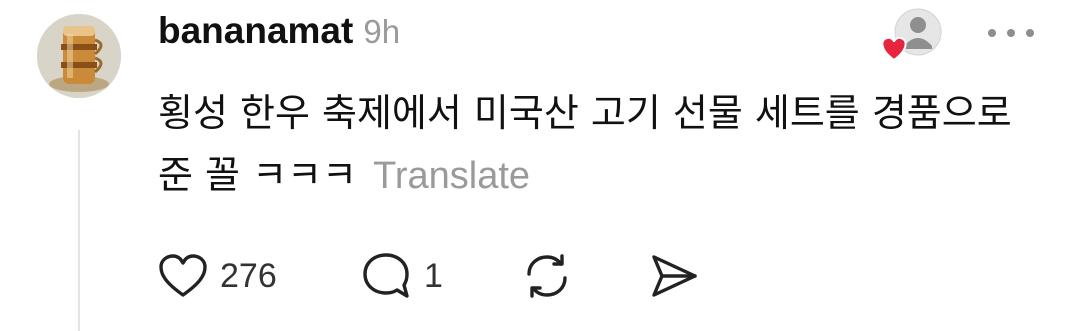 This screenshot has width=1080, height=331. I want to click on like-count: 276, so click(248, 275).